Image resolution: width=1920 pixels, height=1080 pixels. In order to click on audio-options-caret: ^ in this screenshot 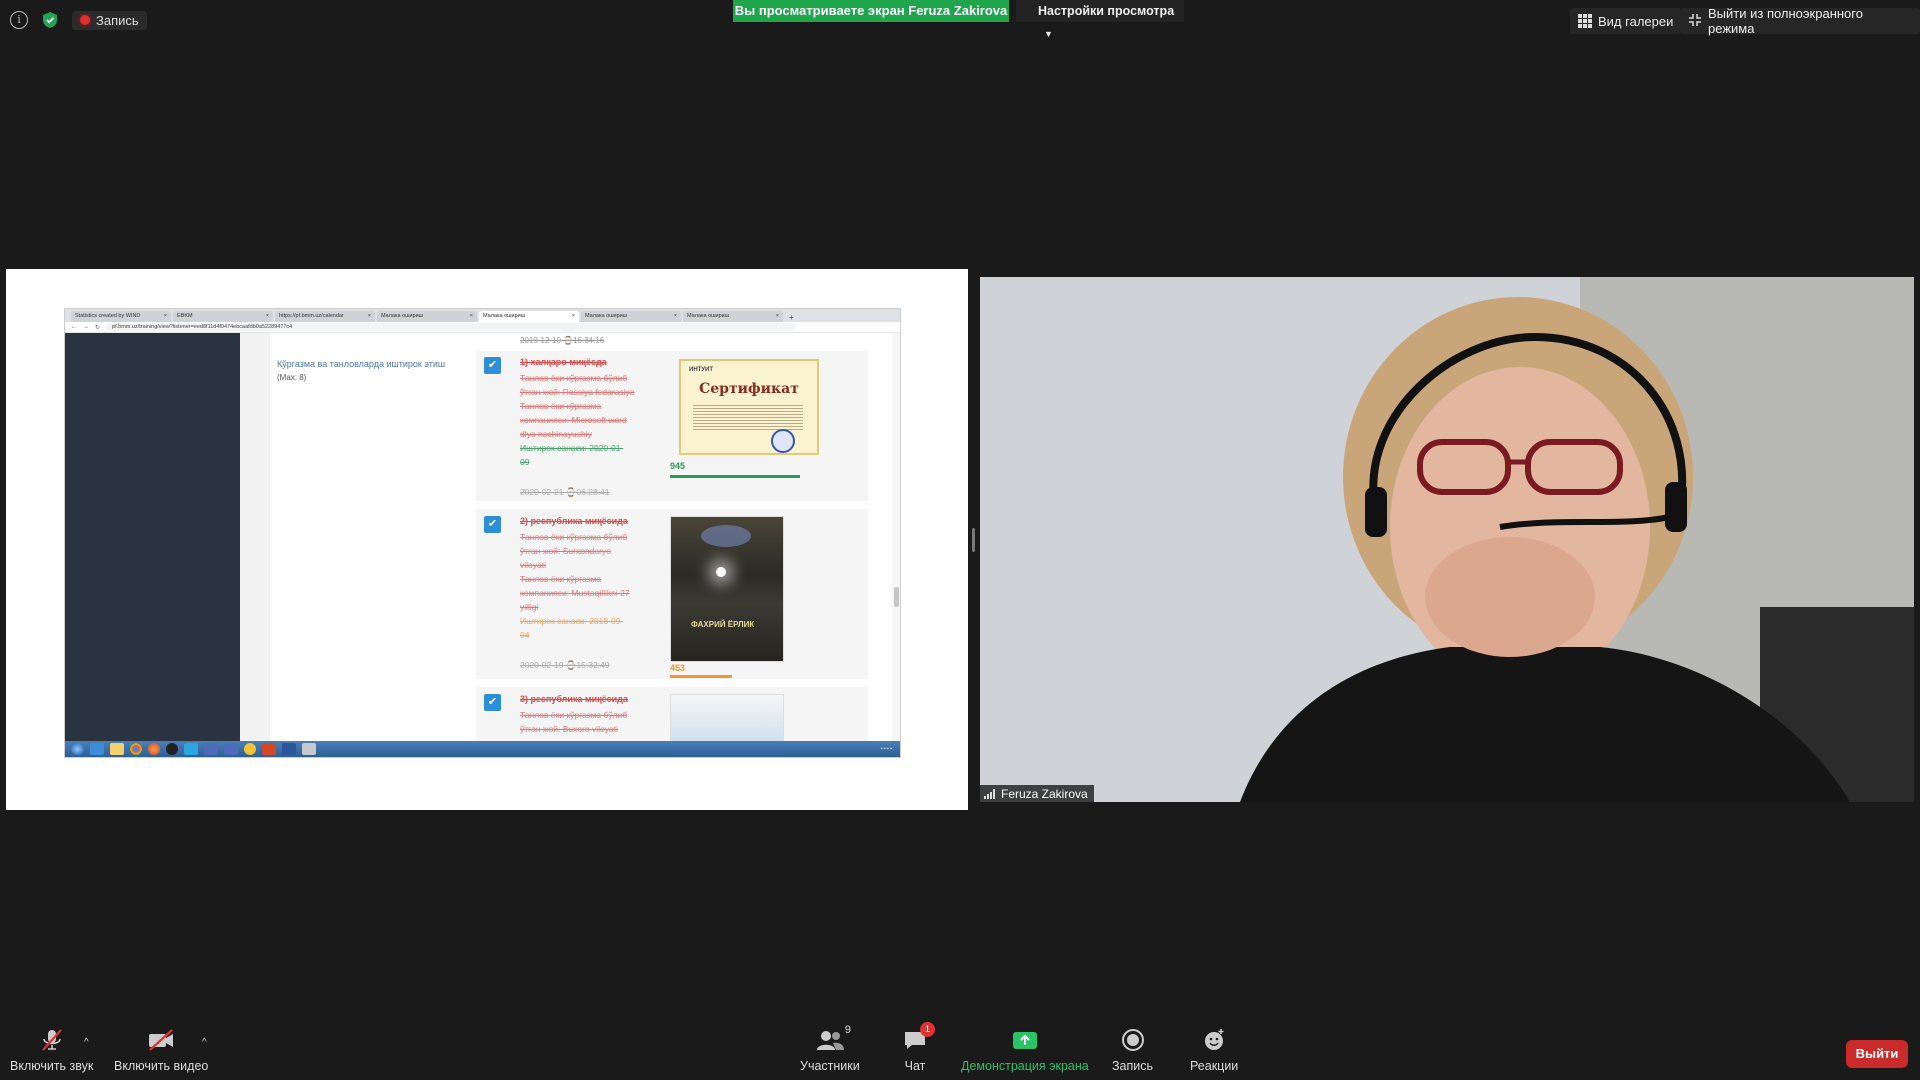, I will do `click(86, 1042)`.